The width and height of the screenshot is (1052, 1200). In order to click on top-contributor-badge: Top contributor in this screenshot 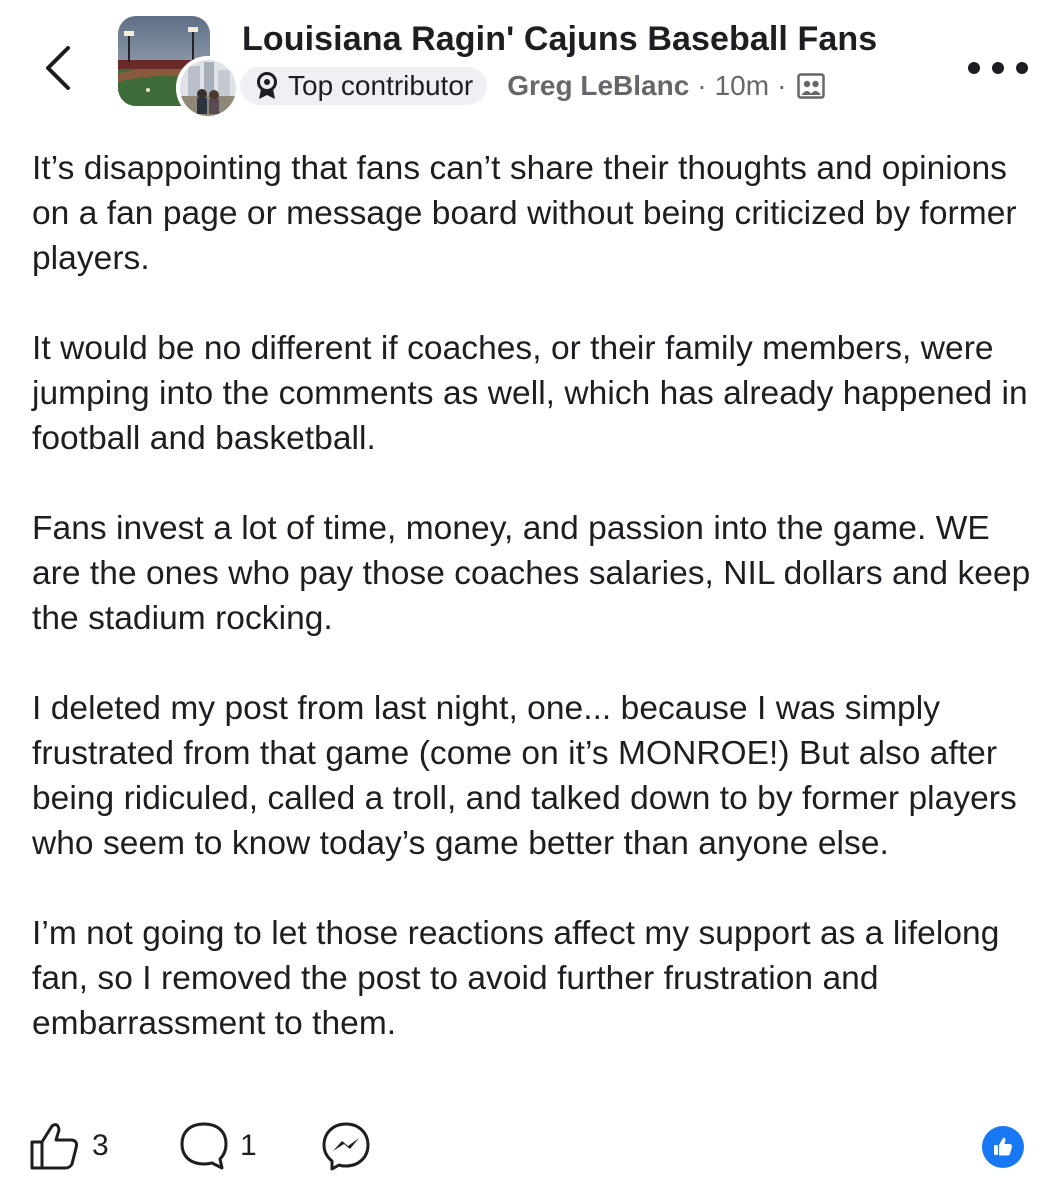, I will do `click(364, 86)`.